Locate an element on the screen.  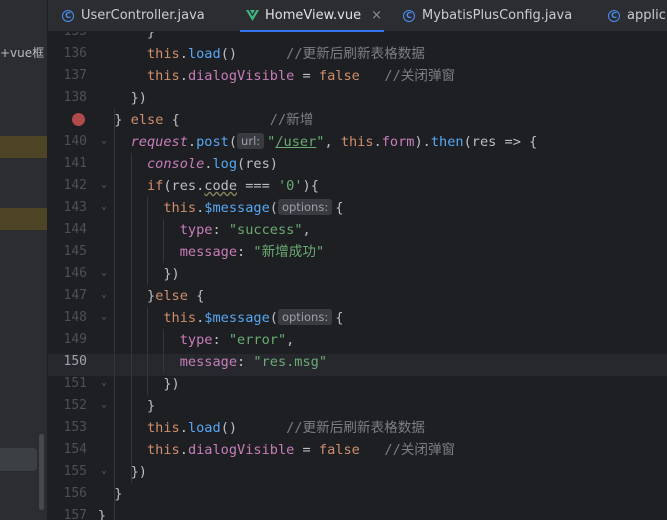
line-number: 137 is located at coordinates (67, 76).